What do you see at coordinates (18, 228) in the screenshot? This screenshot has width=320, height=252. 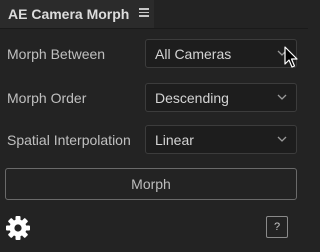 I see `gear-icon` at bounding box center [18, 228].